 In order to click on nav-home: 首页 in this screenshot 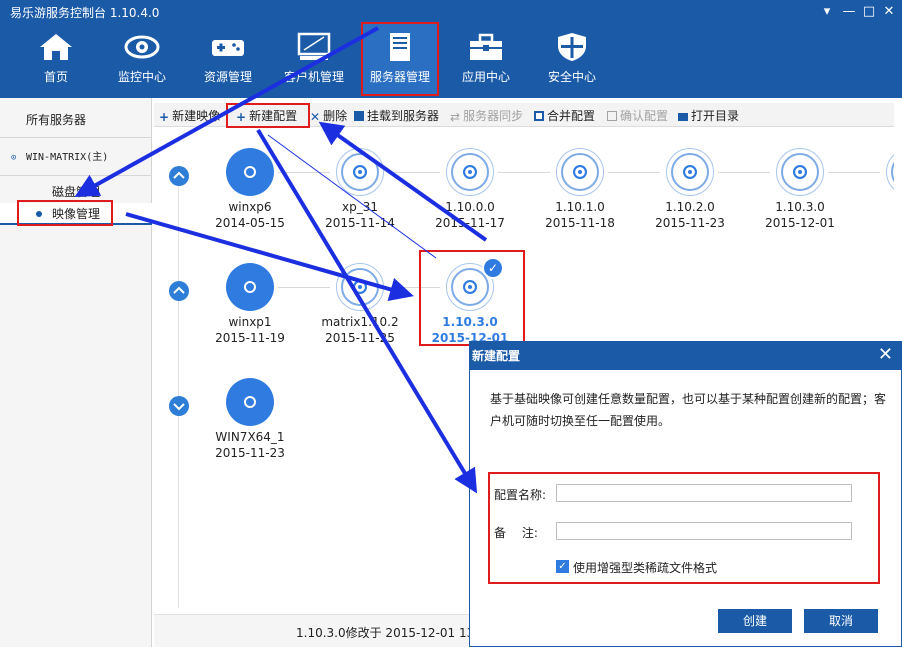, I will do `click(56, 59)`.